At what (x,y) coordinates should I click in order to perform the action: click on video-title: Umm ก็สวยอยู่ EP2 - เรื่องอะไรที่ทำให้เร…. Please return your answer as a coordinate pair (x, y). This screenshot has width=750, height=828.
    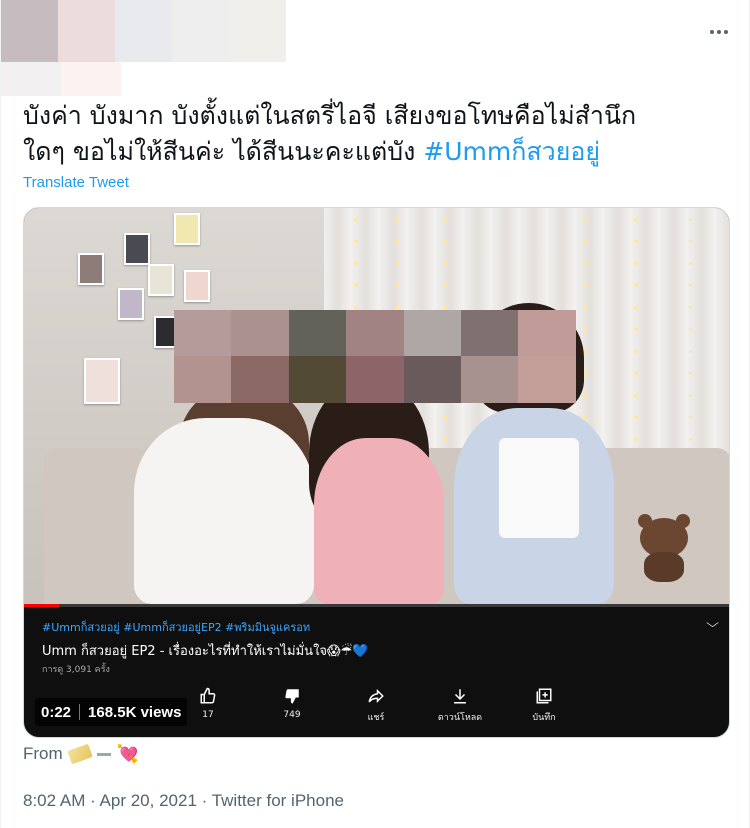
    Looking at the image, I should click on (205, 651).